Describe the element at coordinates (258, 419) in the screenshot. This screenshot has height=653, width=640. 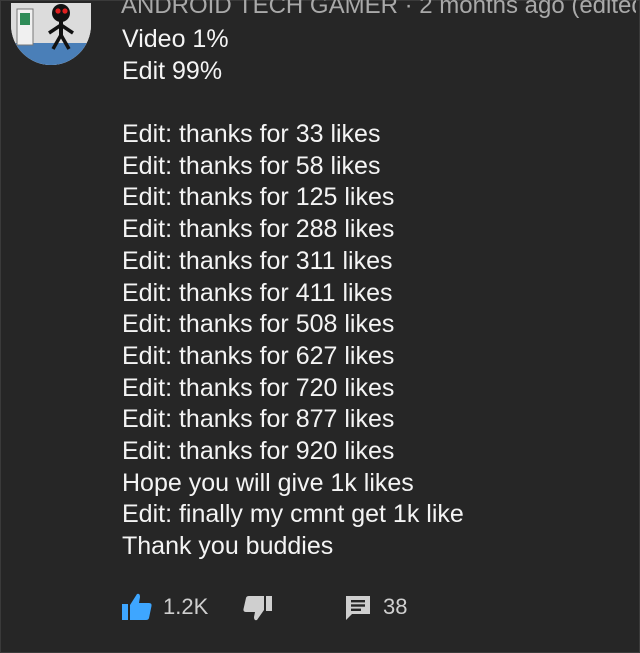
I see `comment-line: Edit: thanks for 877 likes` at that location.